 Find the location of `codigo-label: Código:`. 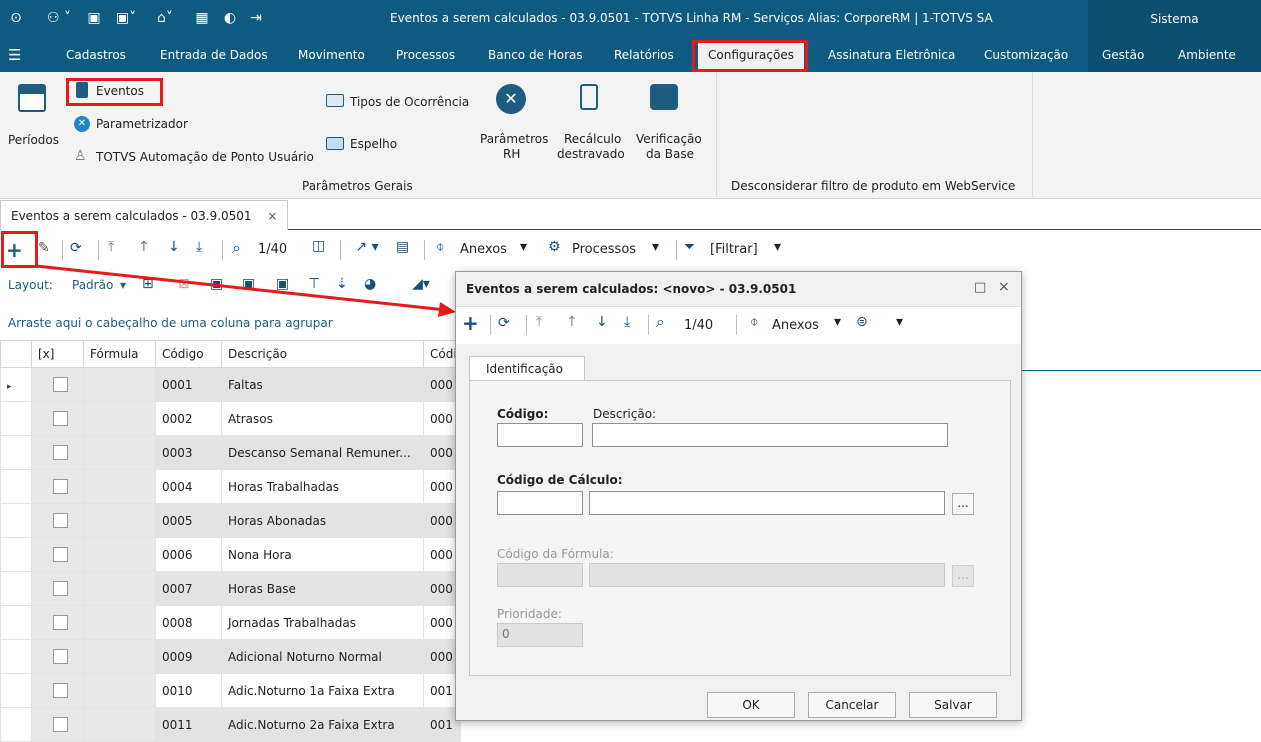

codigo-label: Código: is located at coordinates (523, 414).